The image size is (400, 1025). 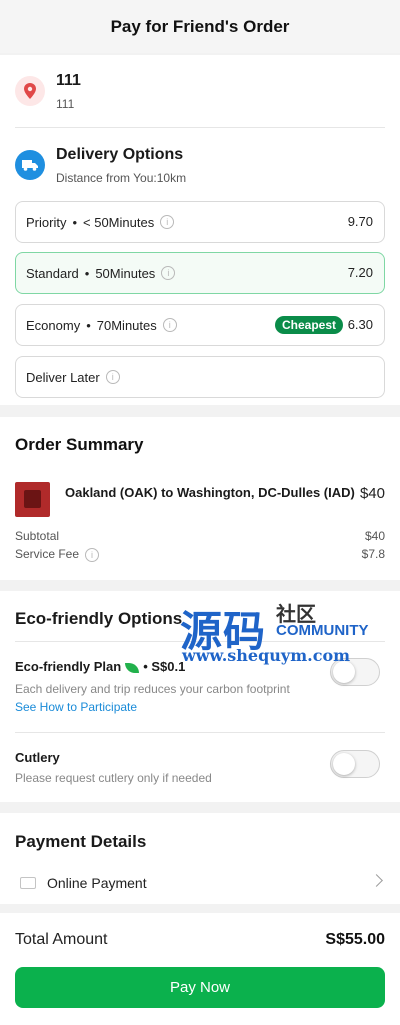 What do you see at coordinates (120, 154) in the screenshot?
I see `delivery-options-title: Delivery Options` at bounding box center [120, 154].